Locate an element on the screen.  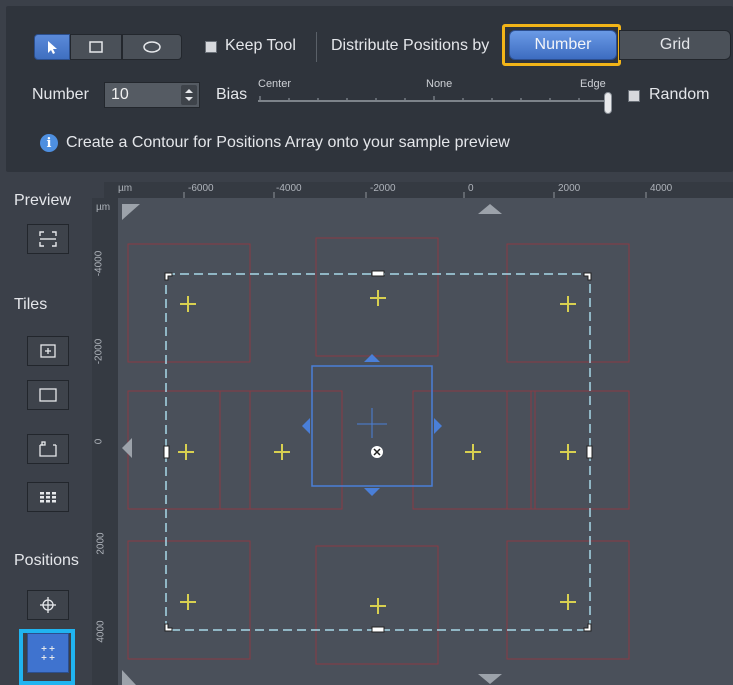
scroll-left-arrow is located at coordinates (127, 448).